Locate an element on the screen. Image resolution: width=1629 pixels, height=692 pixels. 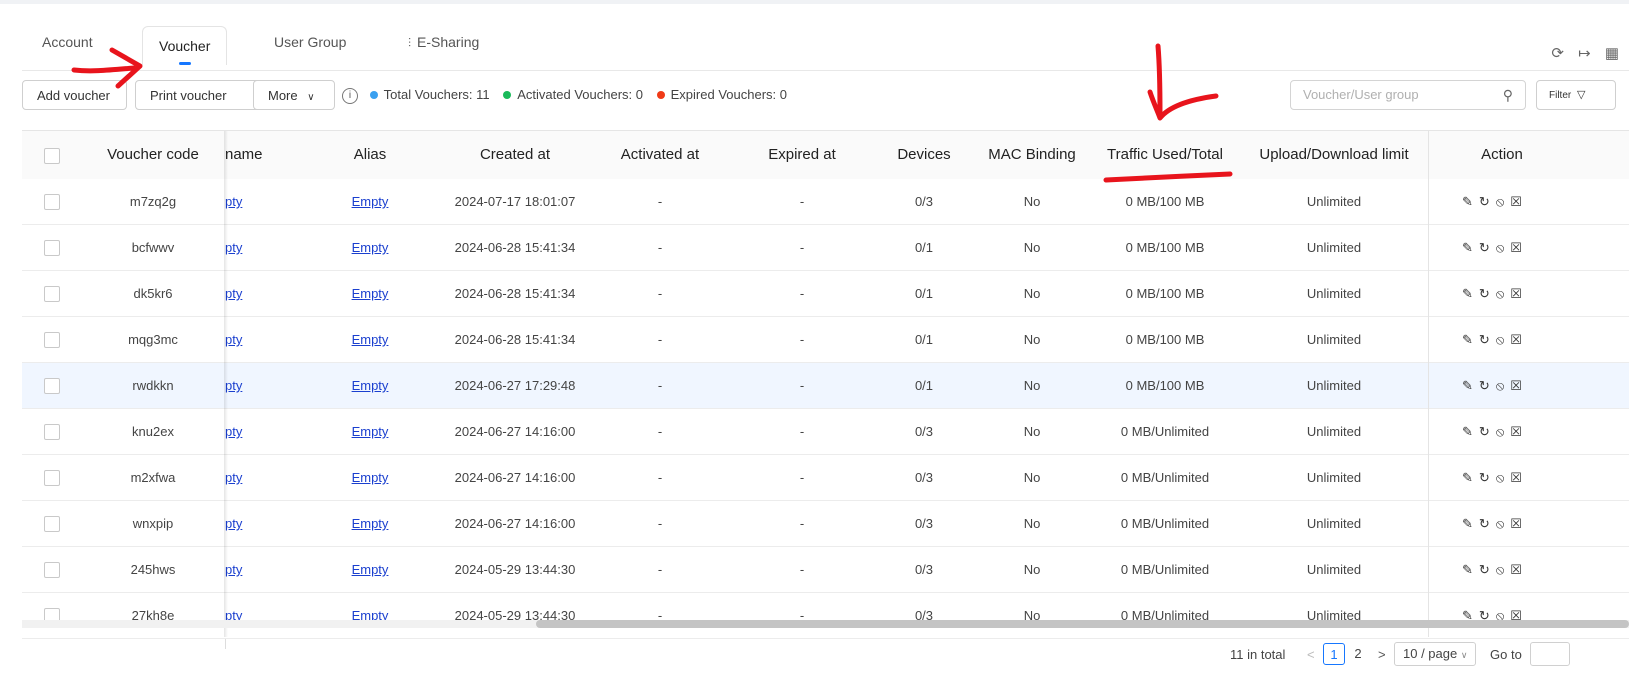
refresh-icon: ⟳ is located at coordinates (1557, 53).